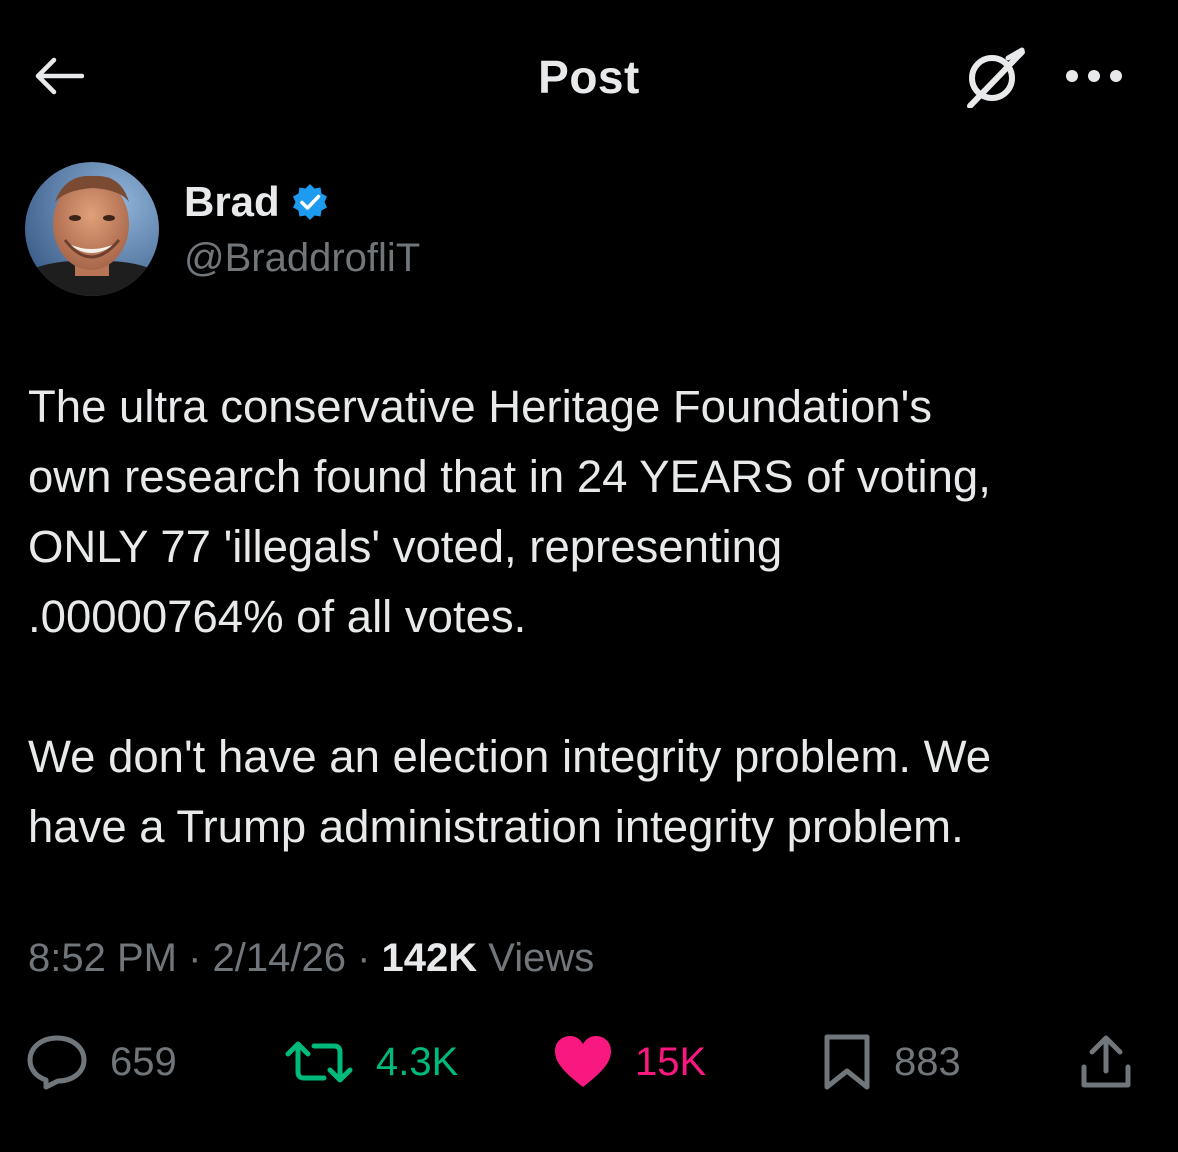 The height and width of the screenshot is (1152, 1178). Describe the element at coordinates (589, 75) in the screenshot. I see `top-bar: Post` at that location.